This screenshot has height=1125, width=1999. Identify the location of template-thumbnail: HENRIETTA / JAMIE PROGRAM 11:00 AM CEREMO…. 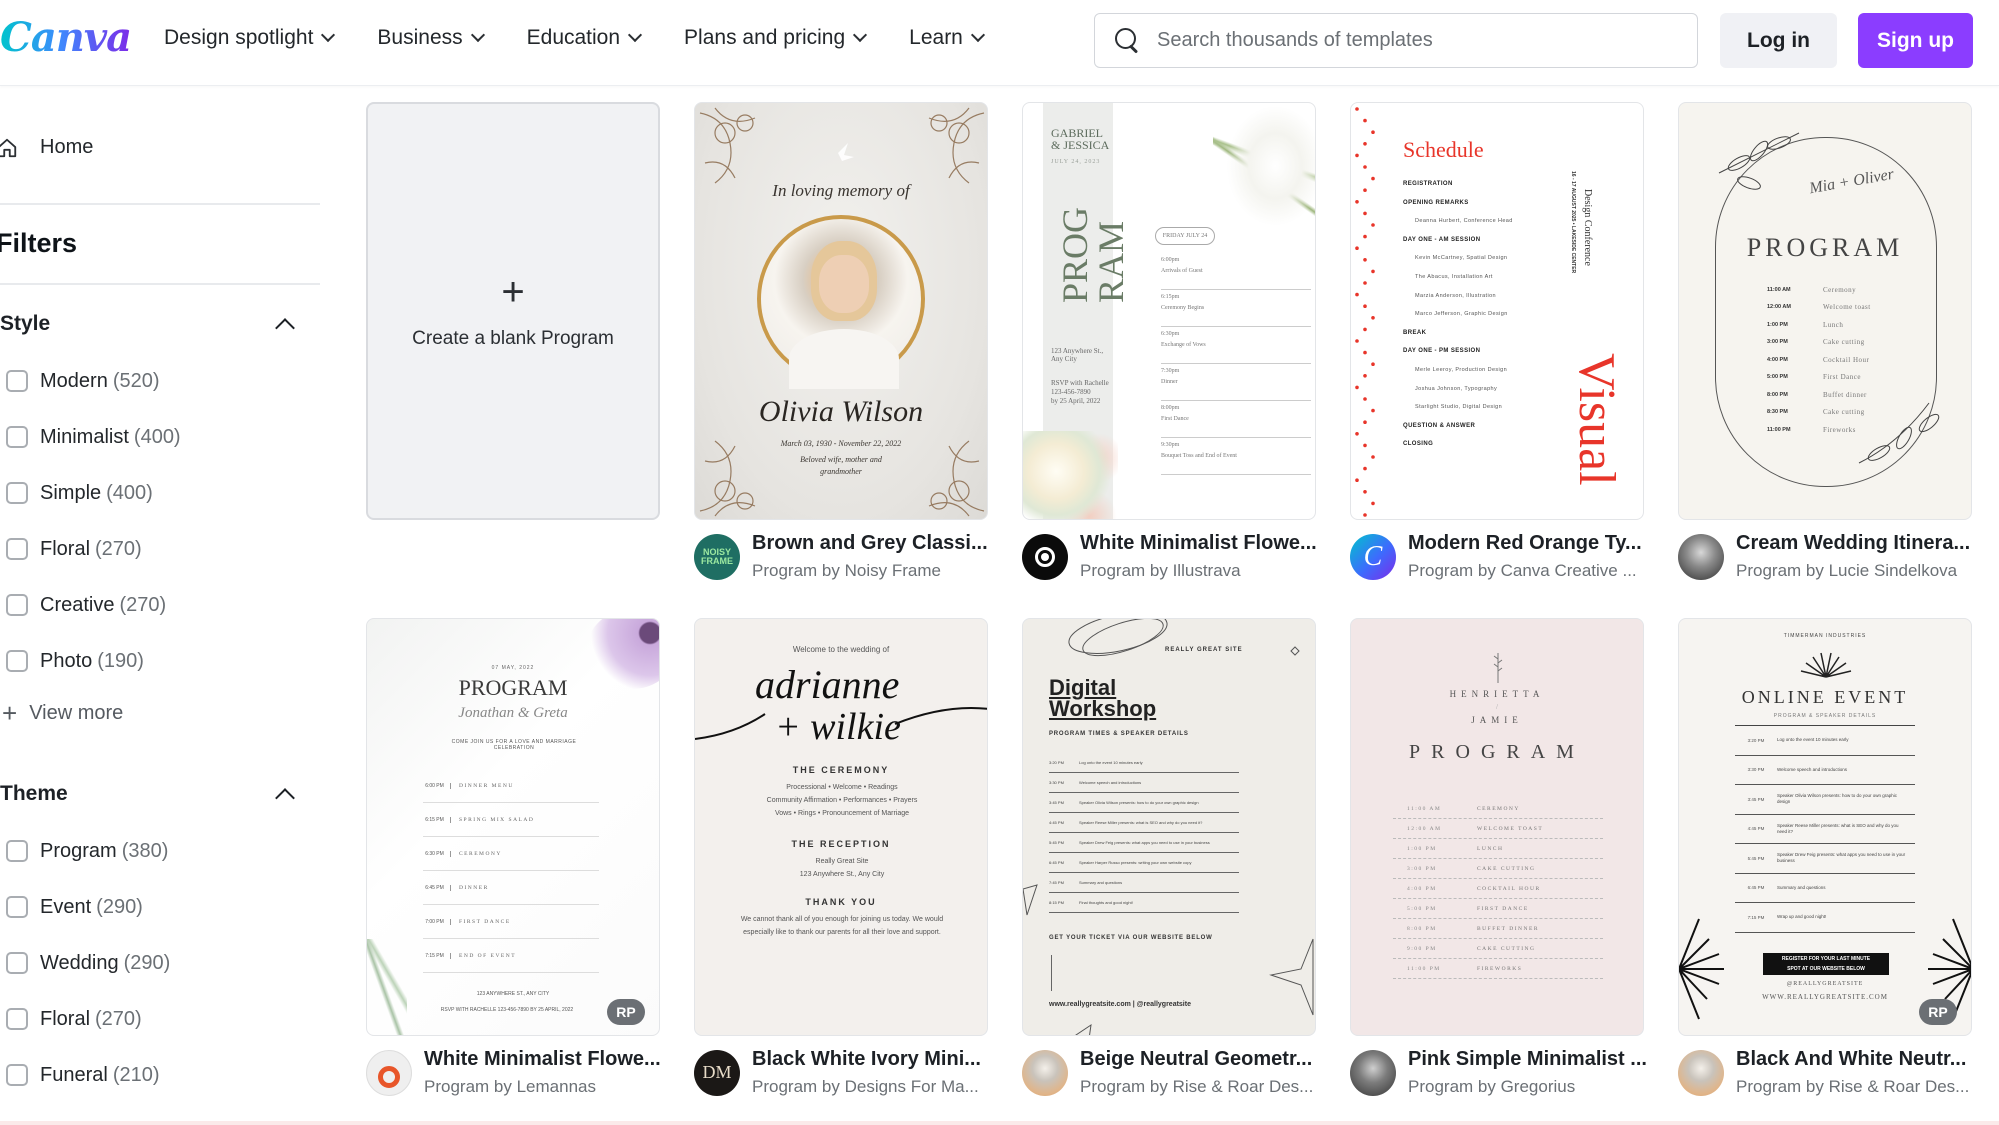
(1497, 827).